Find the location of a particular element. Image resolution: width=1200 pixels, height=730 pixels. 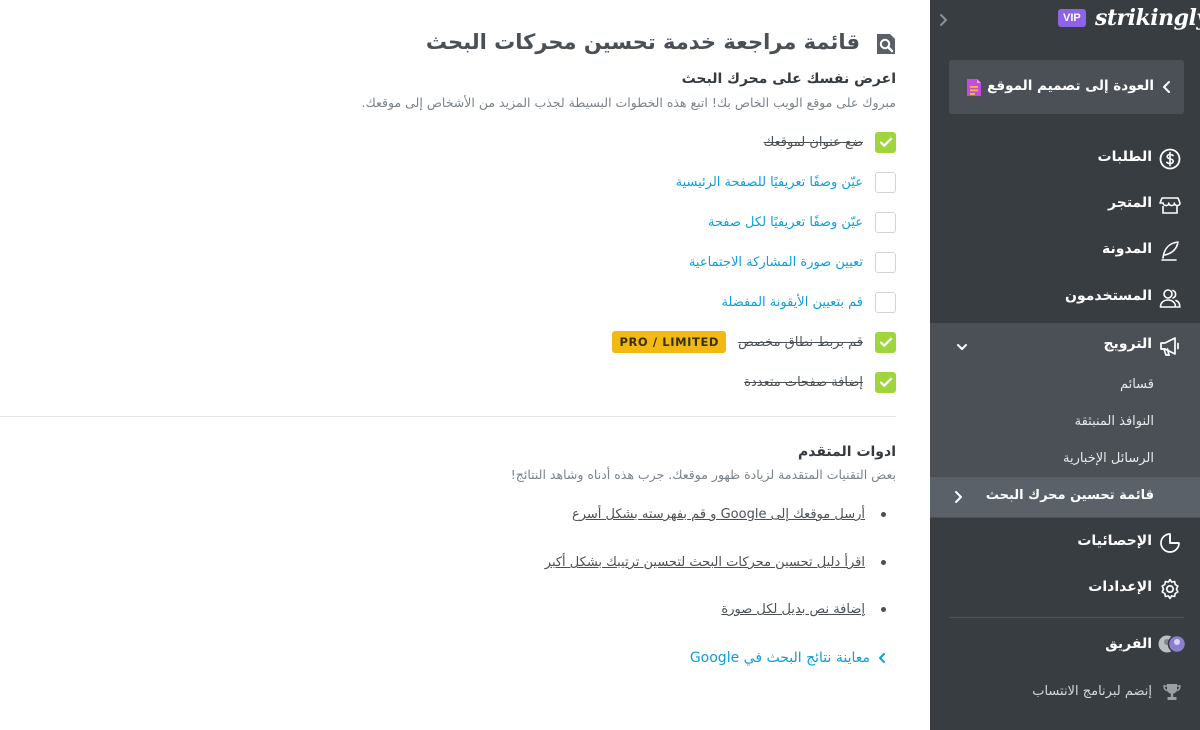

sidebar-item-label: الإحصائيات is located at coordinates (1114, 541).